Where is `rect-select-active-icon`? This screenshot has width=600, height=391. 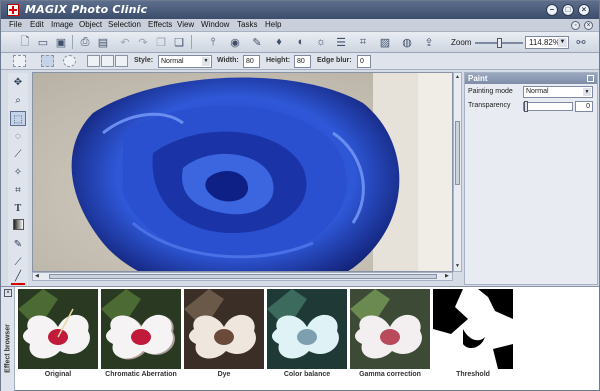 rect-select-active-icon is located at coordinates (47, 61).